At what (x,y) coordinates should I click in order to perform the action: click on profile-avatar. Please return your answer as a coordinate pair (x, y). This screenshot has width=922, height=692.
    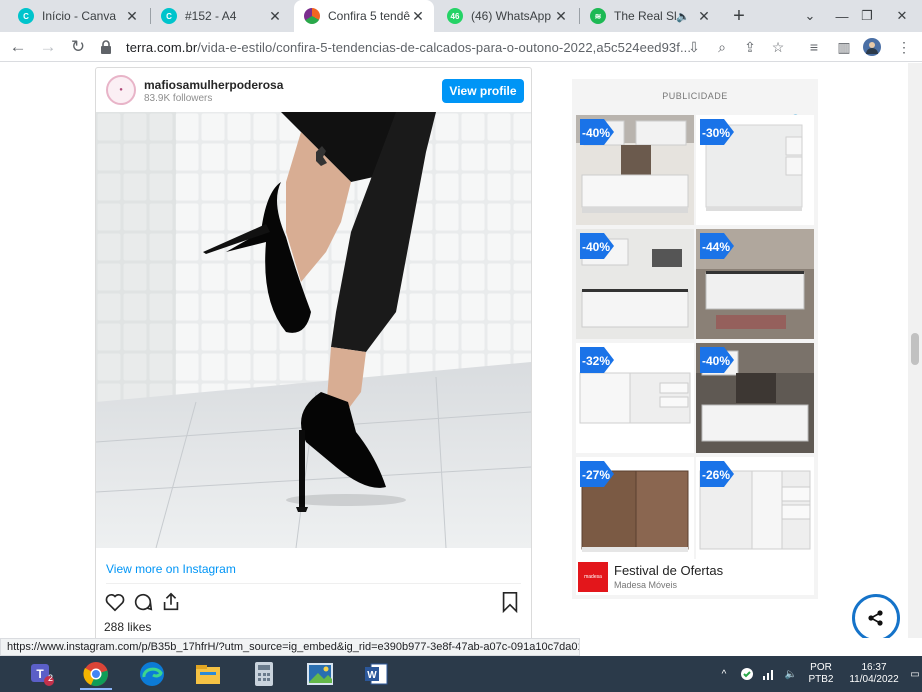
    Looking at the image, I should click on (872, 47).